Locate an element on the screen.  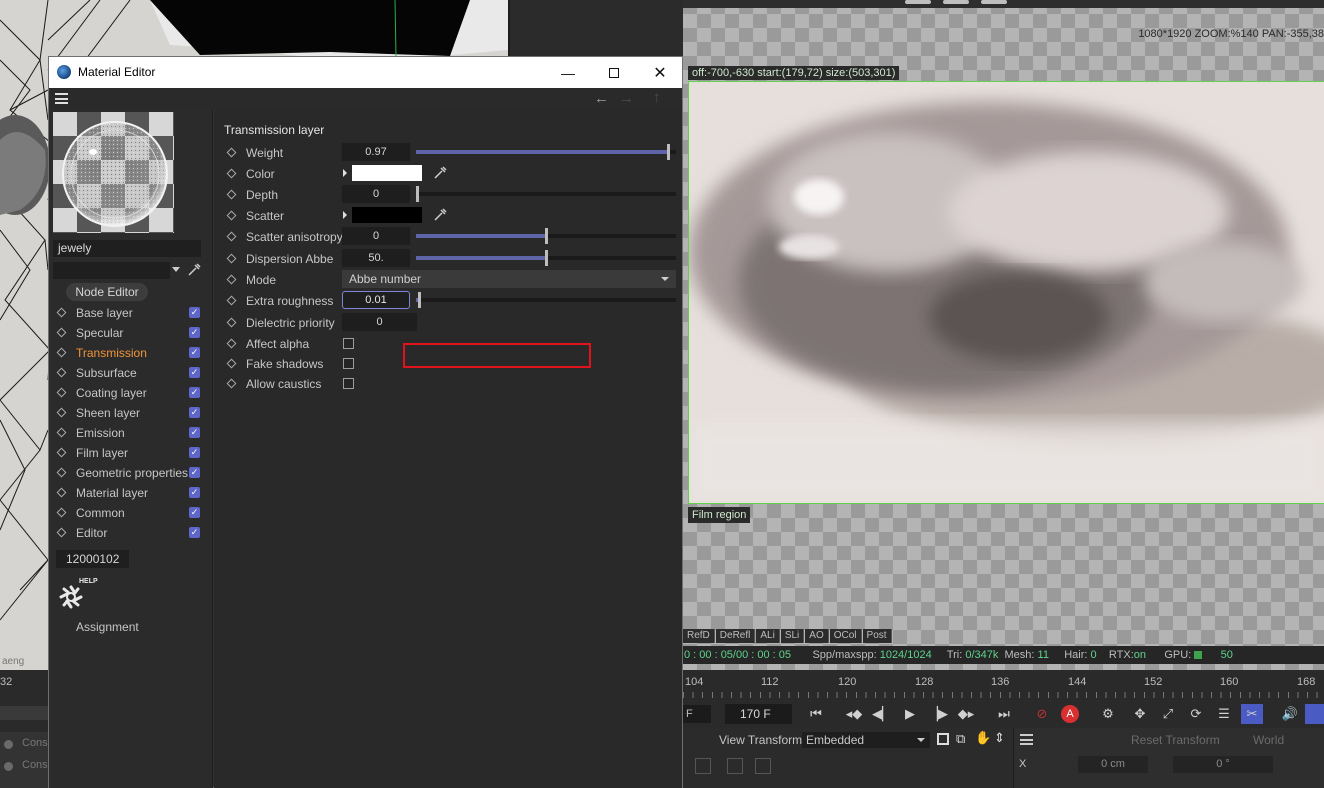
up-arrow-icon: ↑ is located at coordinates (657, 97).